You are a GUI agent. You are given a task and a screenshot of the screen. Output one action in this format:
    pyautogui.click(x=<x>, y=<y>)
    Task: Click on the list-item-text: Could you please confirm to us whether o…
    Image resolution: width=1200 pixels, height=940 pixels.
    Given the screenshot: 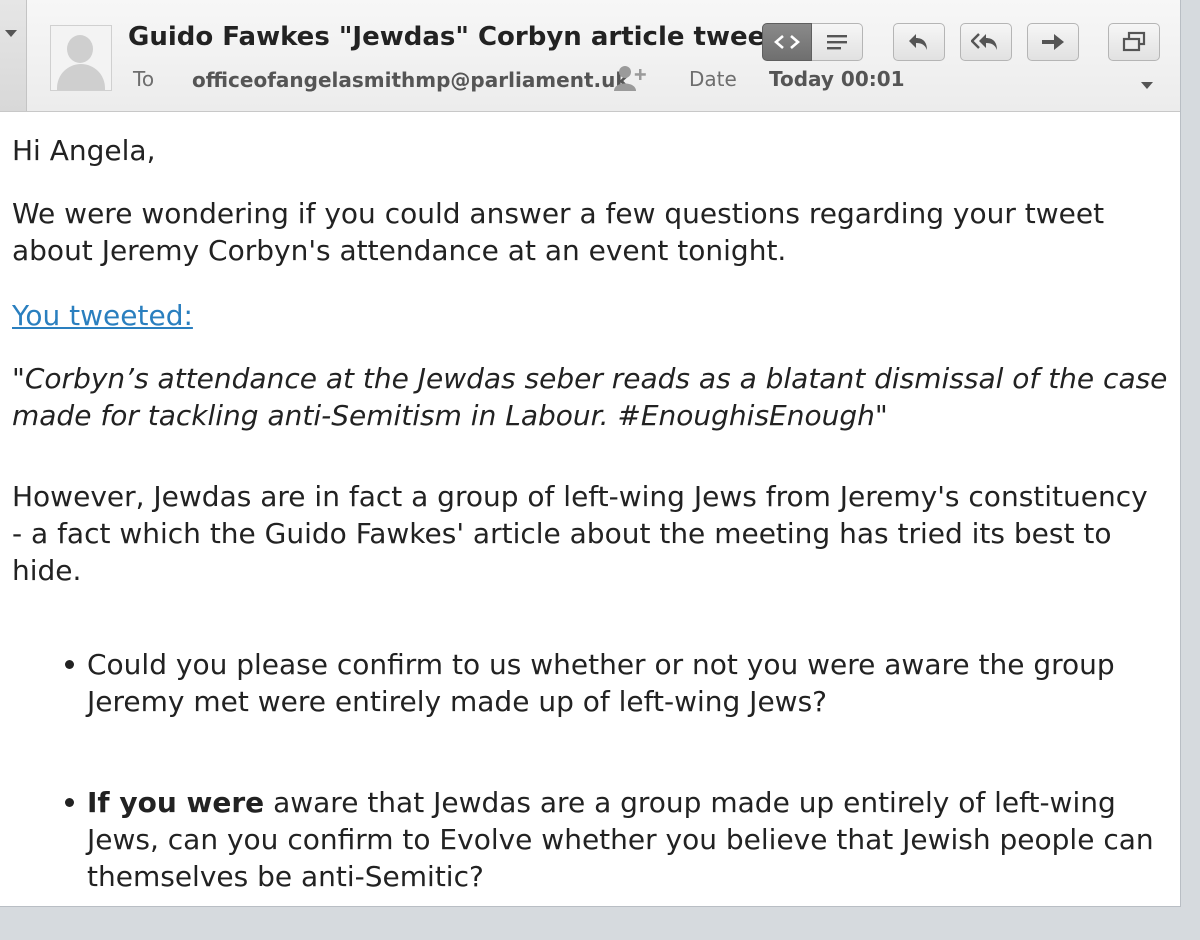 What is the action you would take?
    pyautogui.click(x=601, y=683)
    